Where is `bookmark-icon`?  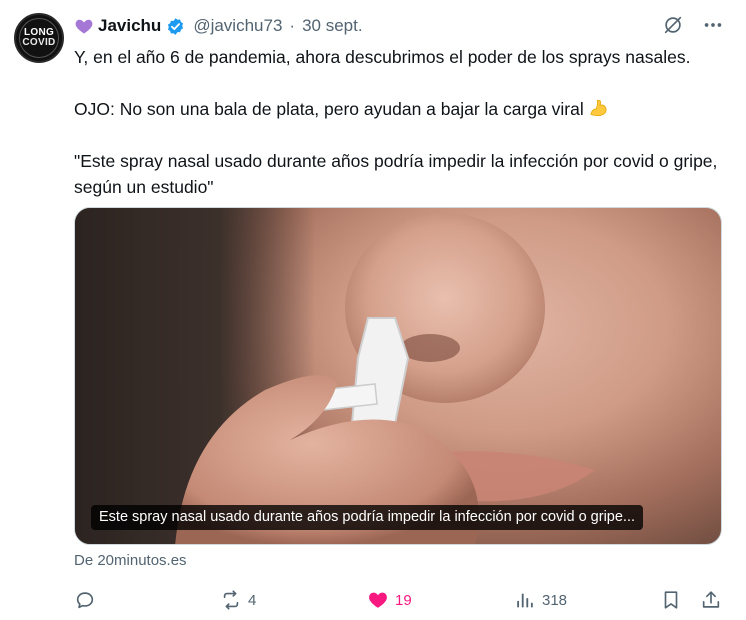
bookmark-icon is located at coordinates (671, 600).